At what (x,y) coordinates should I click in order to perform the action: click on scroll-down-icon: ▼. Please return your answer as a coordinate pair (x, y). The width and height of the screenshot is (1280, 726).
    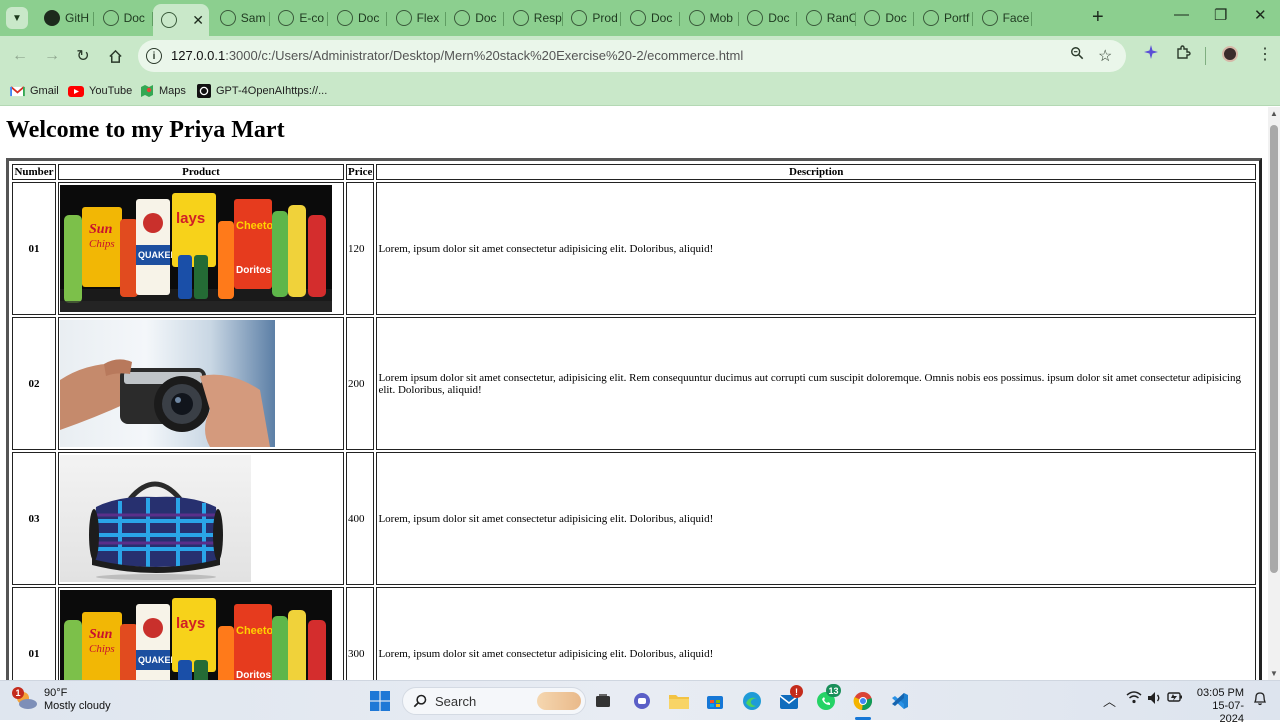
    Looking at the image, I should click on (1274, 673).